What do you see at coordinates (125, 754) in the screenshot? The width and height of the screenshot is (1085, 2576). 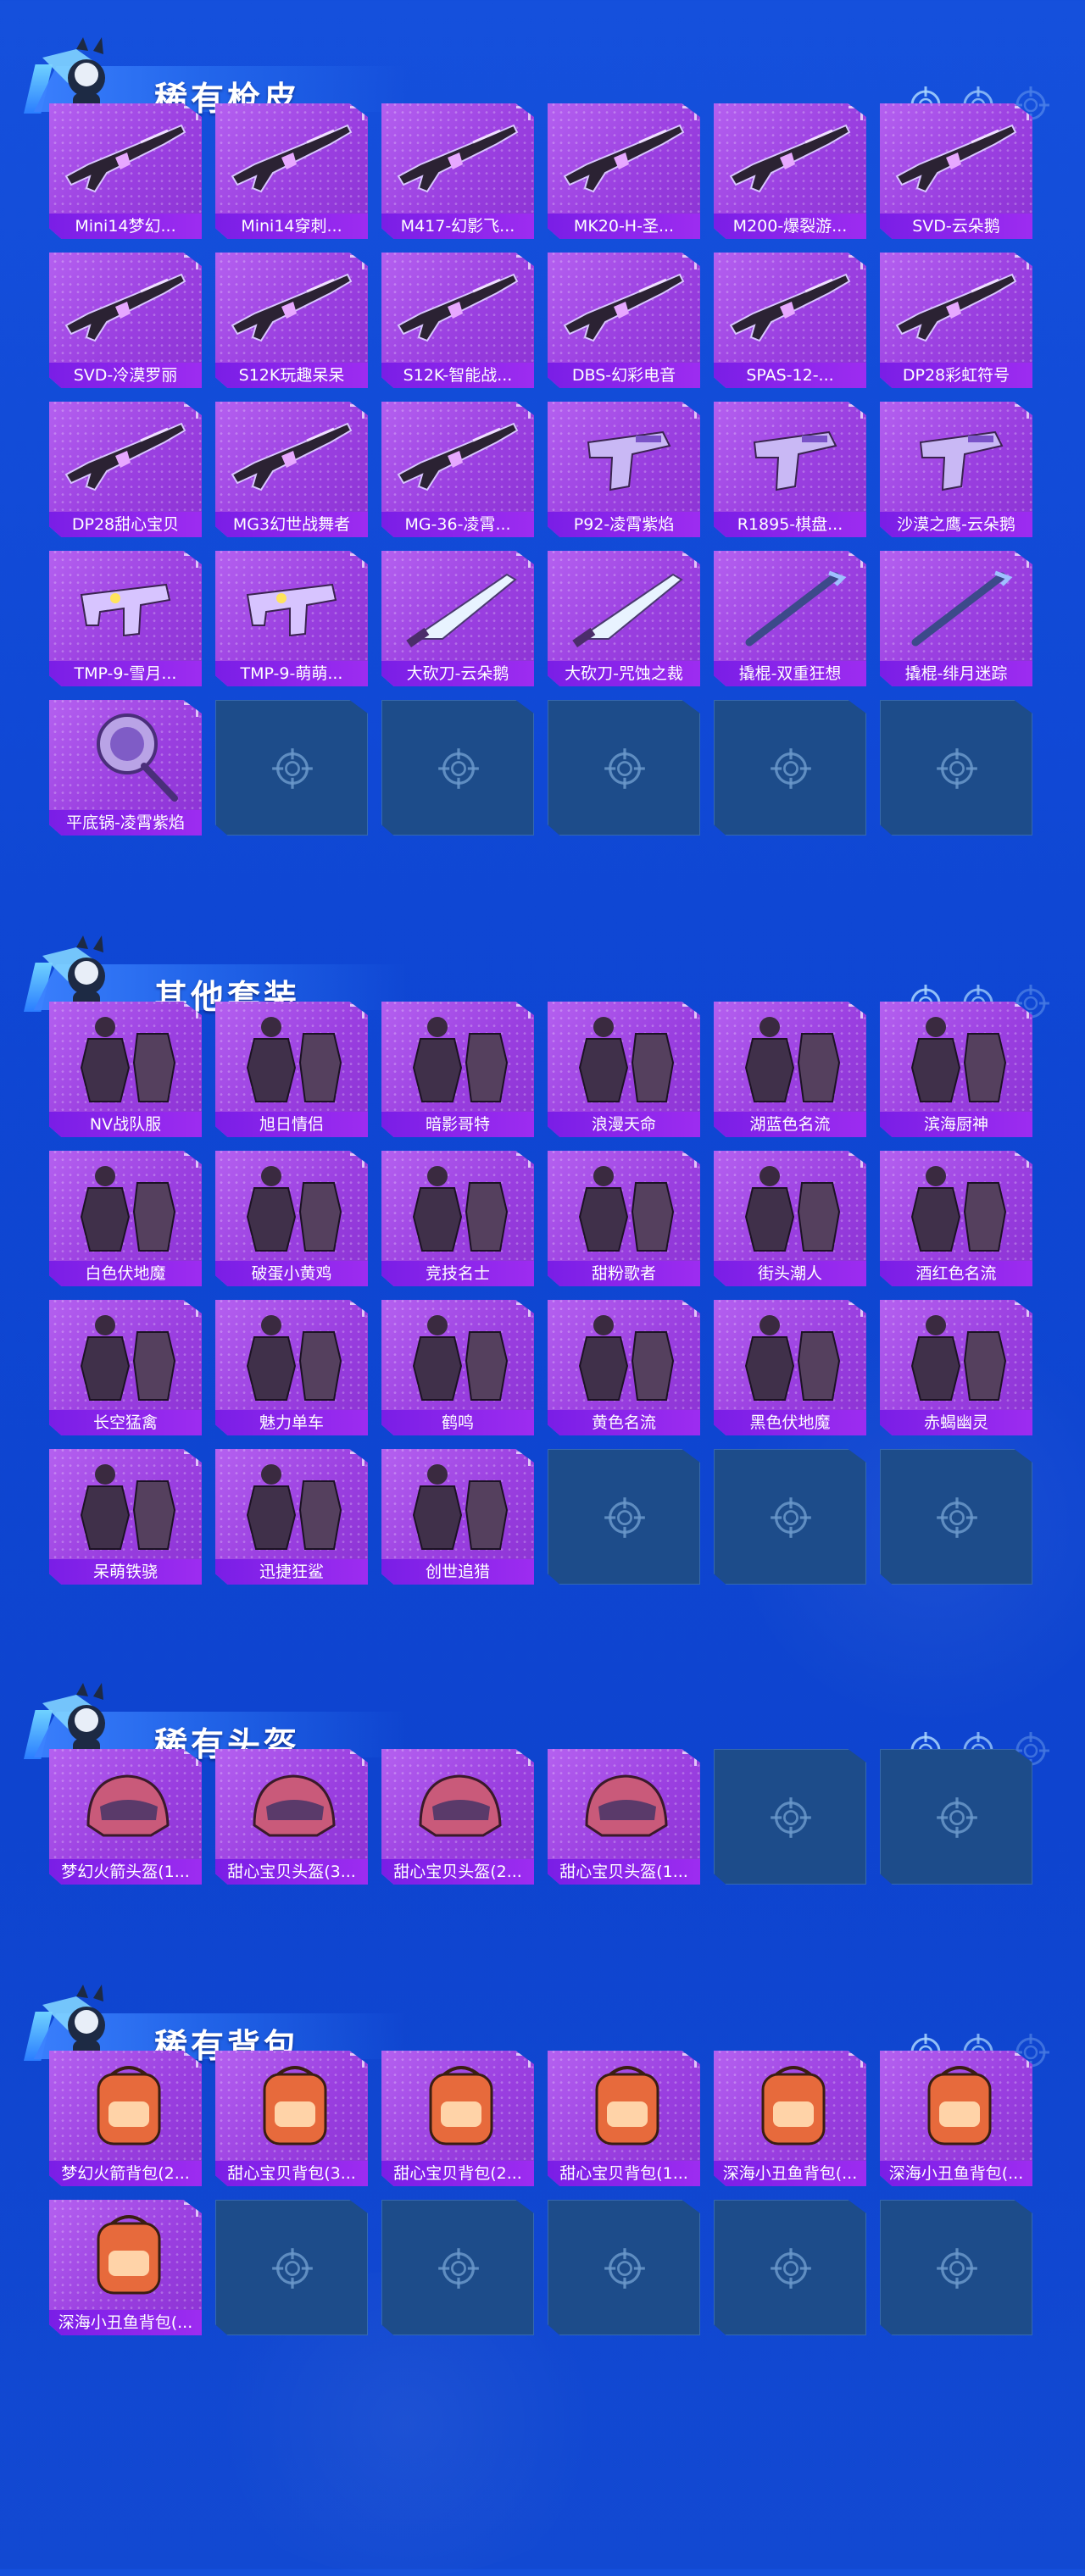 I see `pan-image` at bounding box center [125, 754].